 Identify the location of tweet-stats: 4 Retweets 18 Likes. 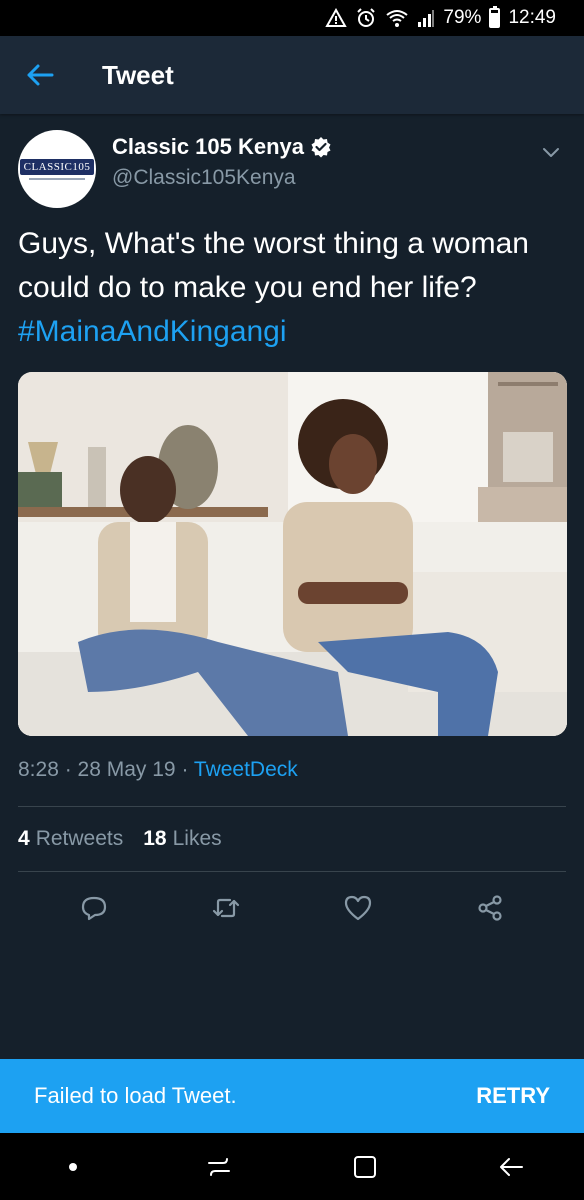
(292, 839).